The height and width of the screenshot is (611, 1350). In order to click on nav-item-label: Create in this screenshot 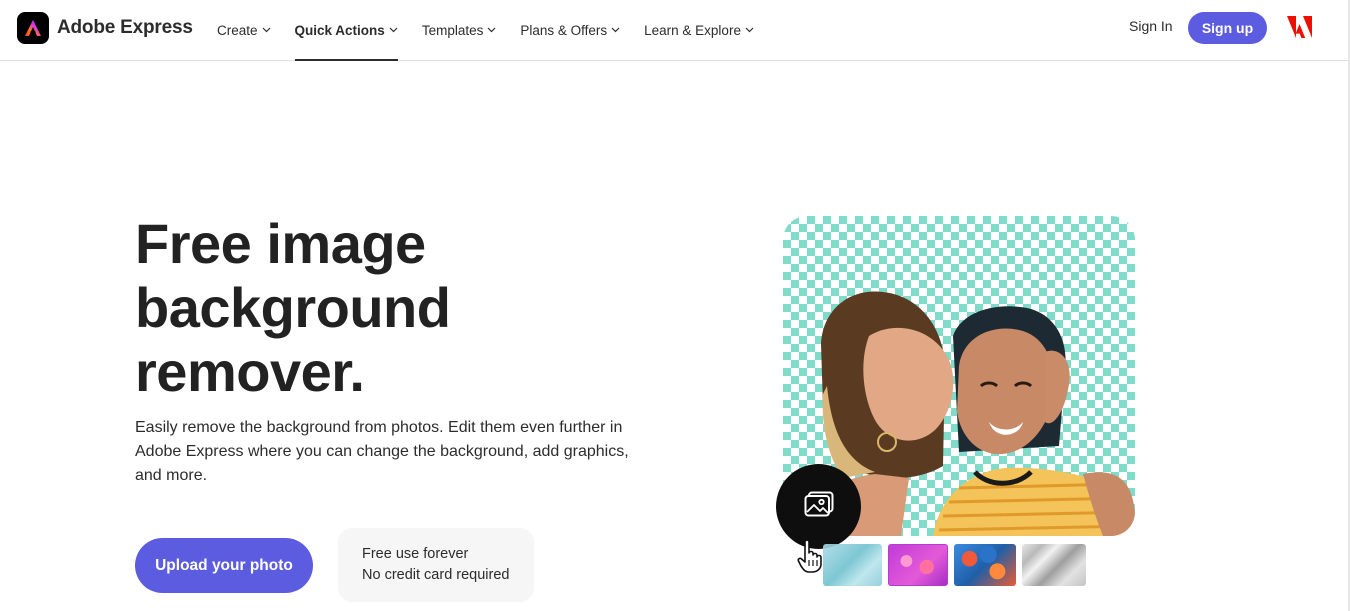, I will do `click(237, 30)`.